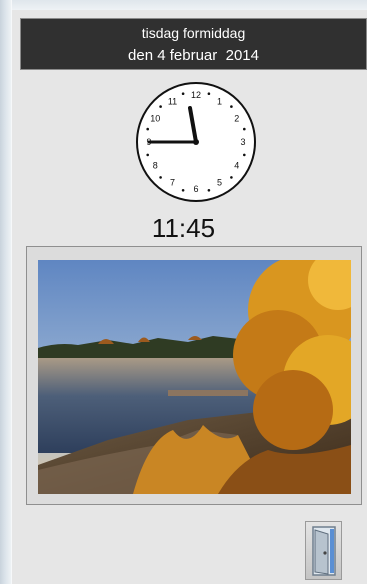 This screenshot has width=367, height=584. I want to click on clock-number-1: 1, so click(219, 101).